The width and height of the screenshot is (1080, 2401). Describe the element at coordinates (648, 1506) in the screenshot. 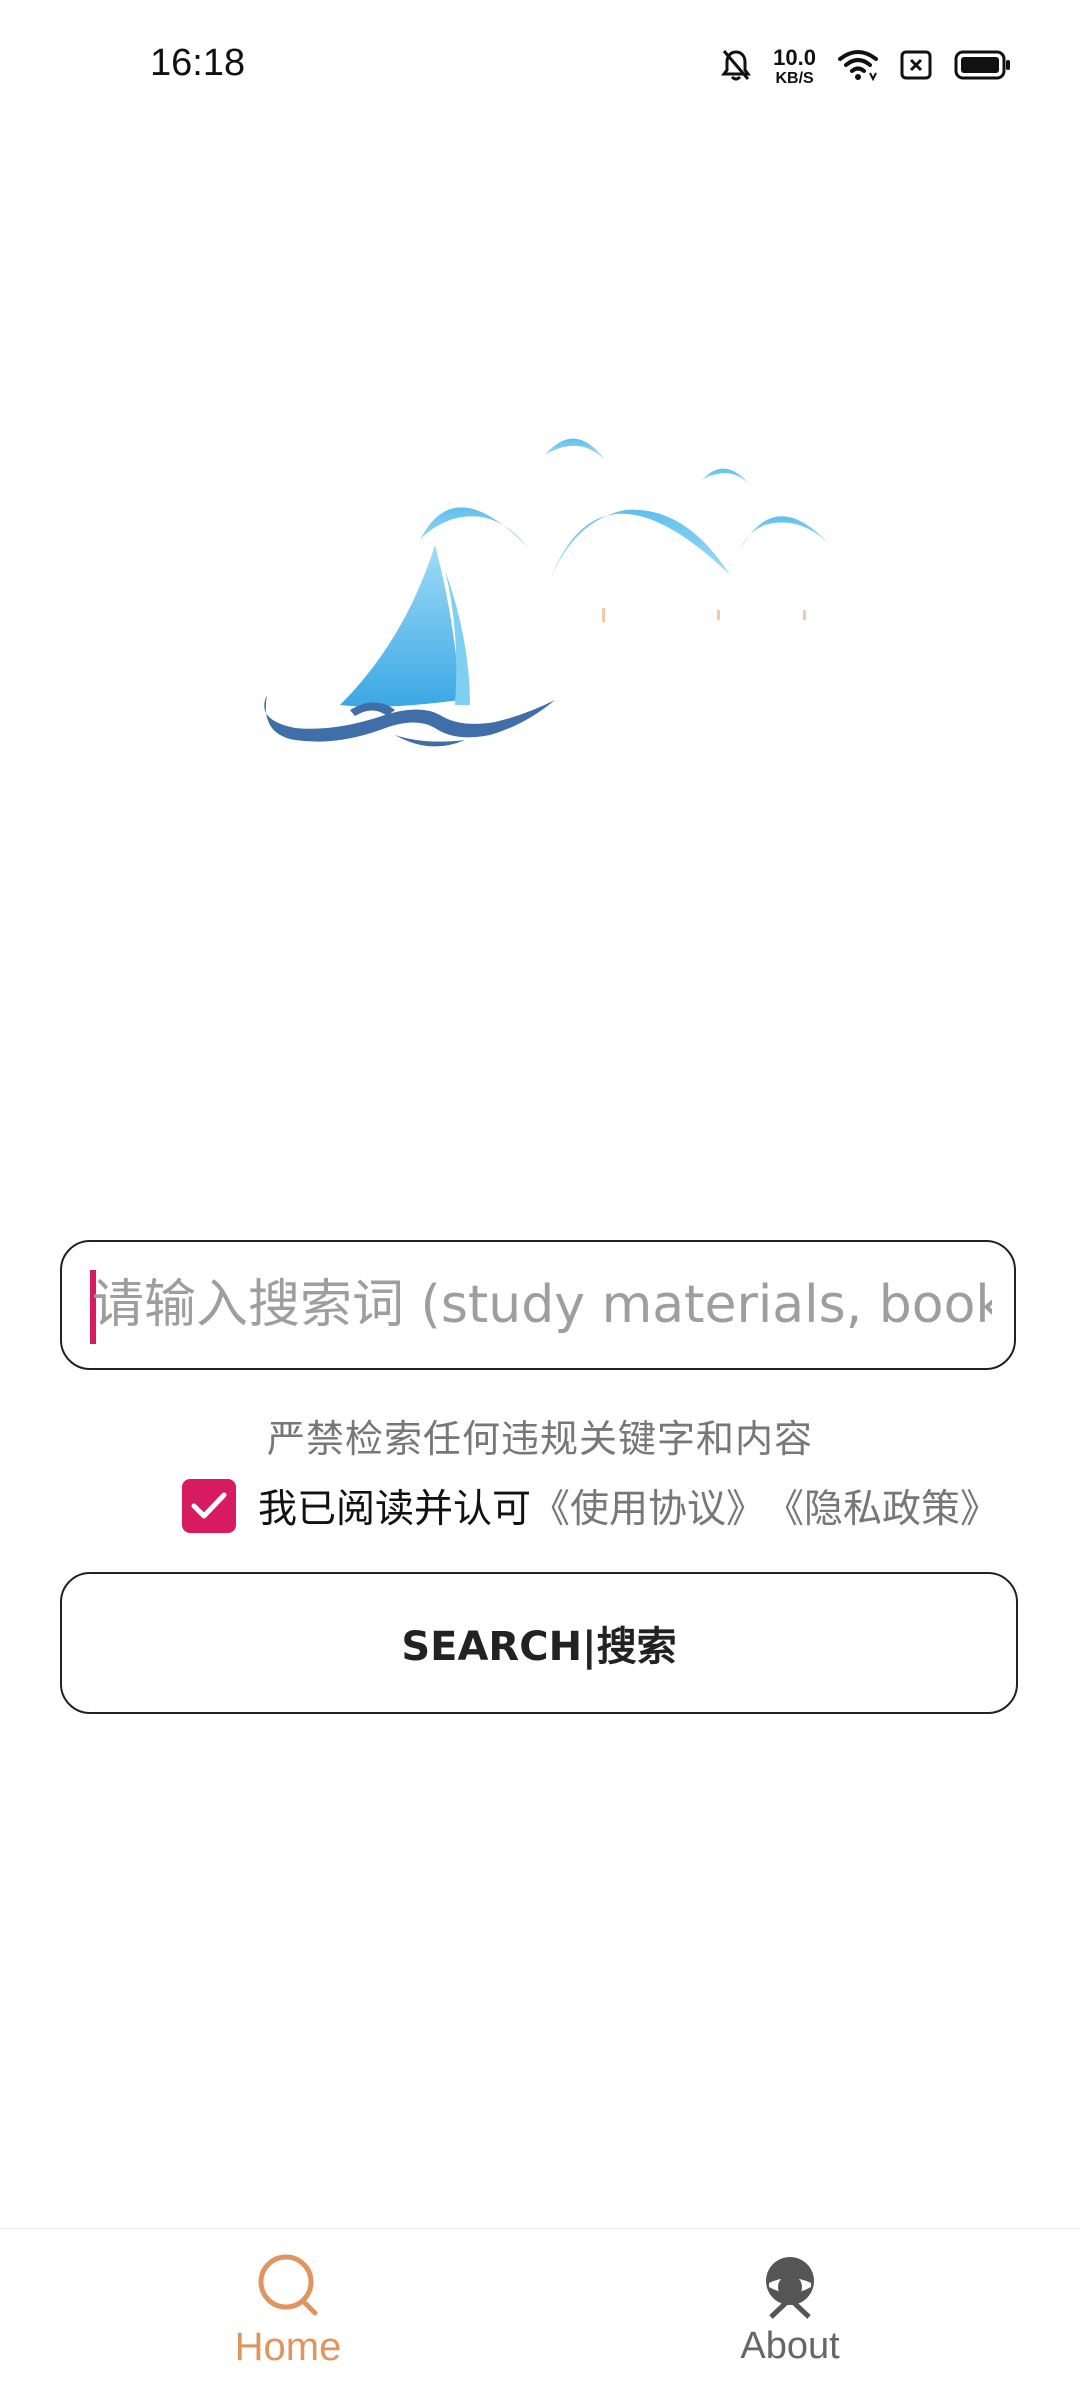

I see `terms-link: 《使用协议》` at that location.